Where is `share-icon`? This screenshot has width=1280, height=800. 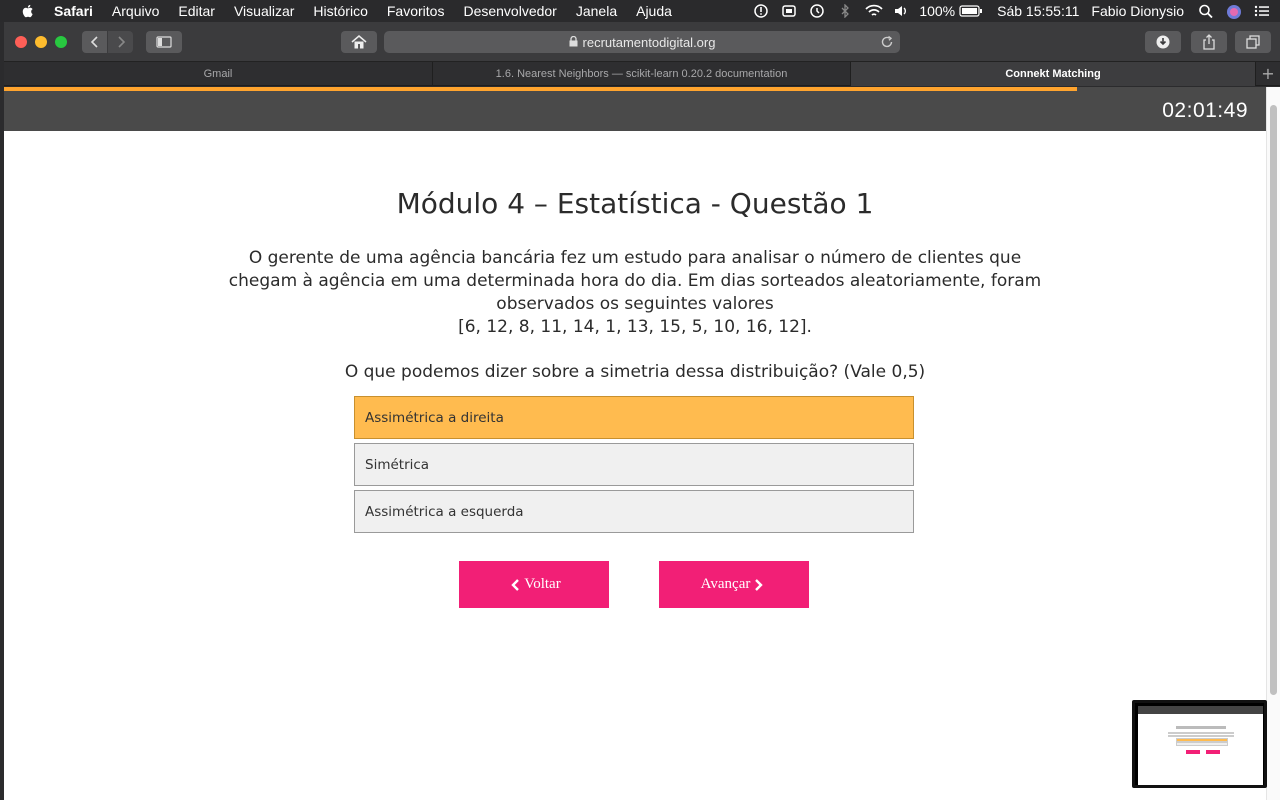
share-icon is located at coordinates (1209, 42).